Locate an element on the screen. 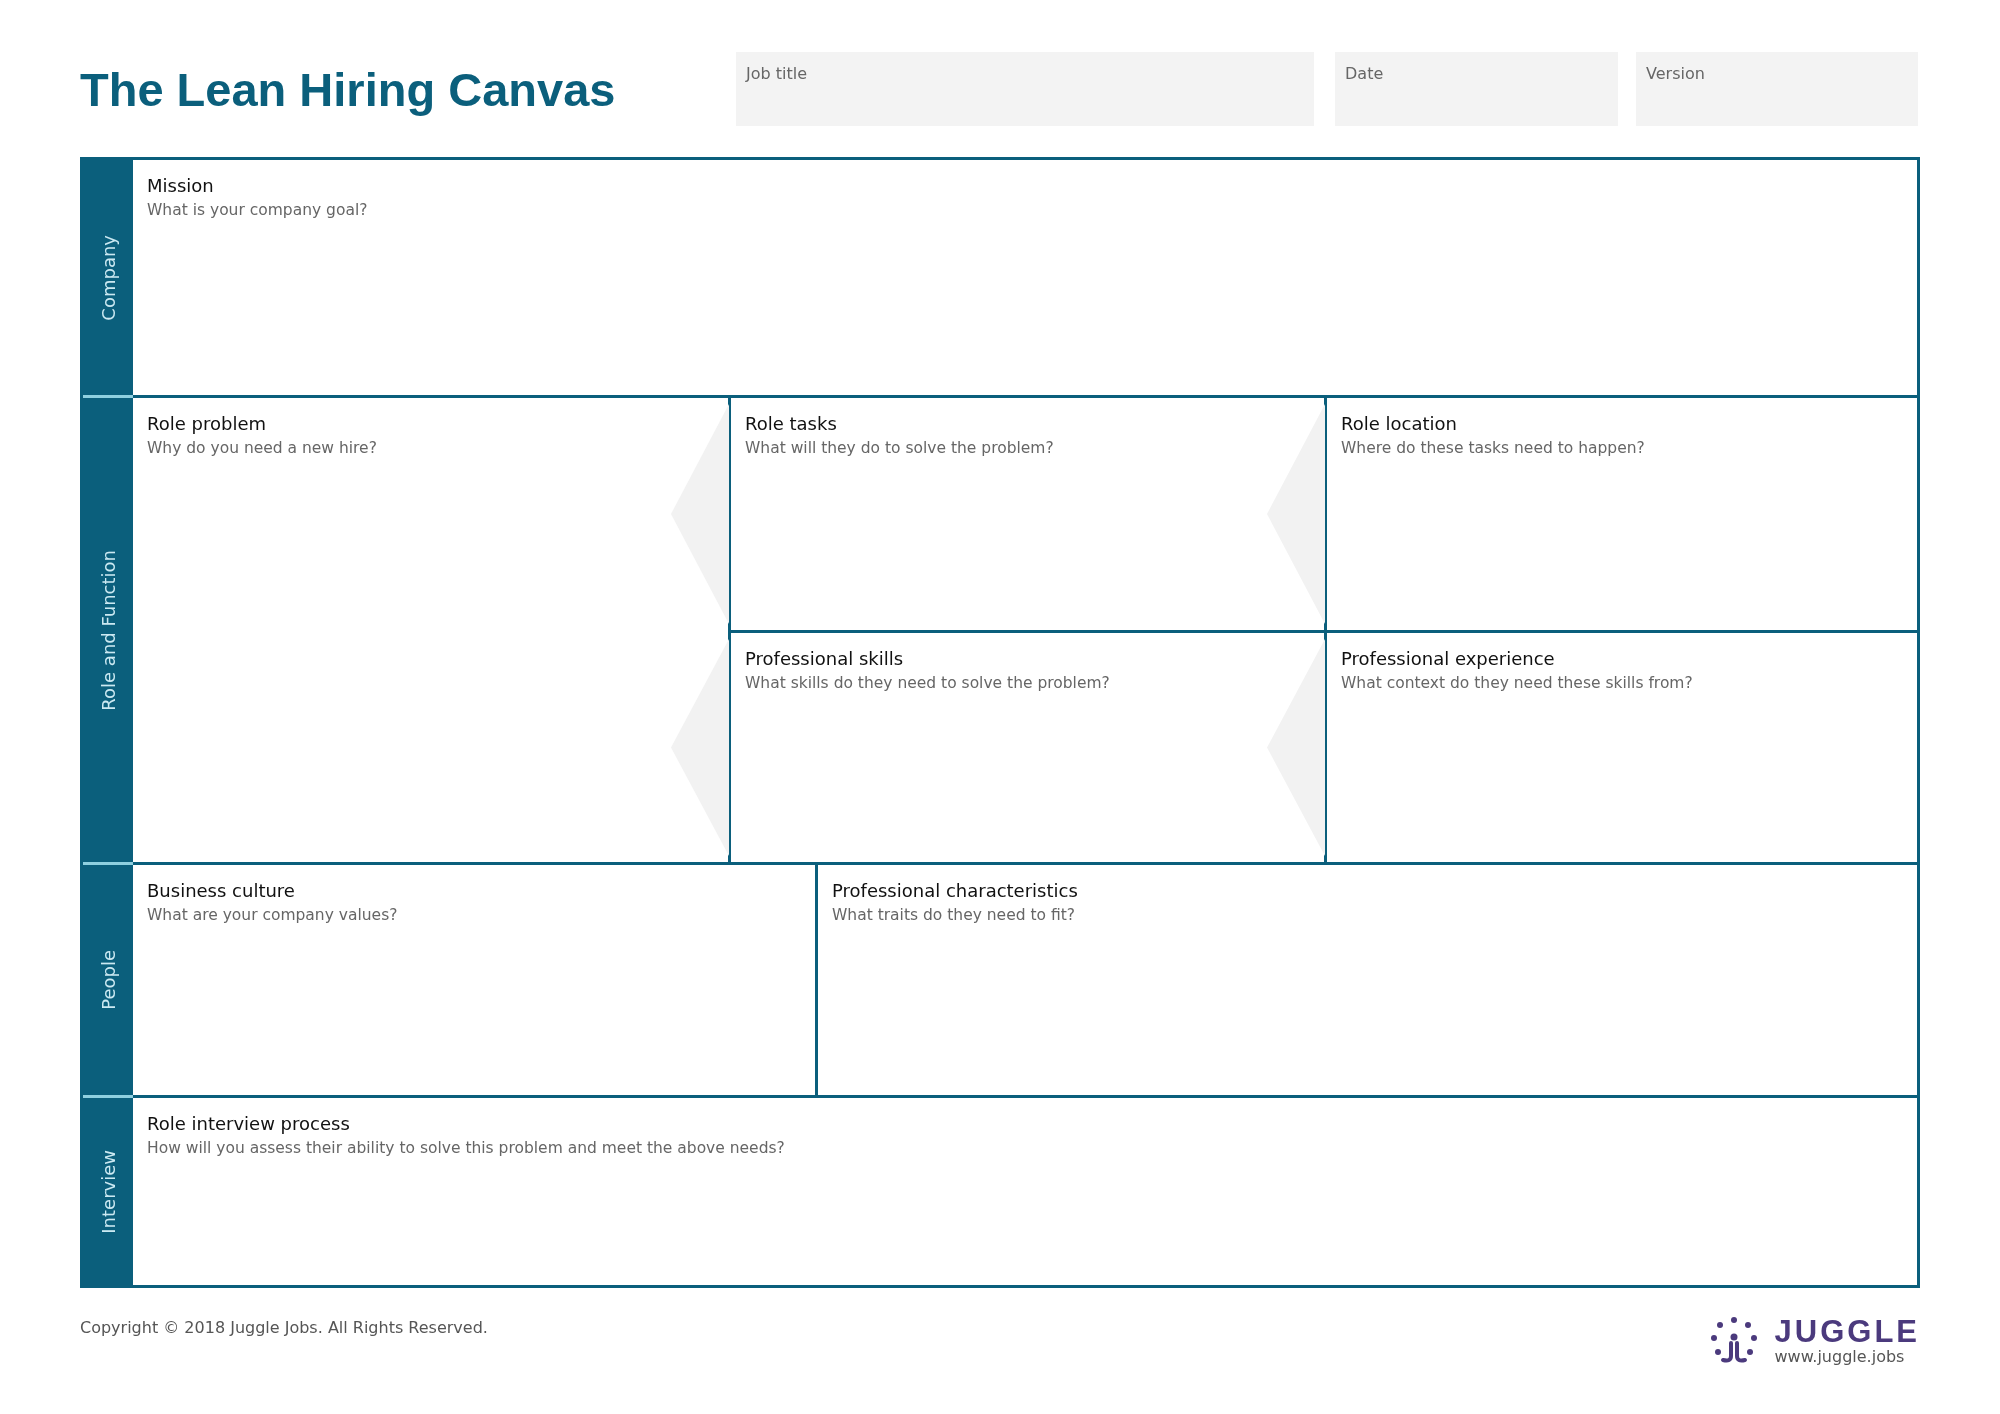 This screenshot has width=2000, height=1414. input-field: Date is located at coordinates (1476, 89).